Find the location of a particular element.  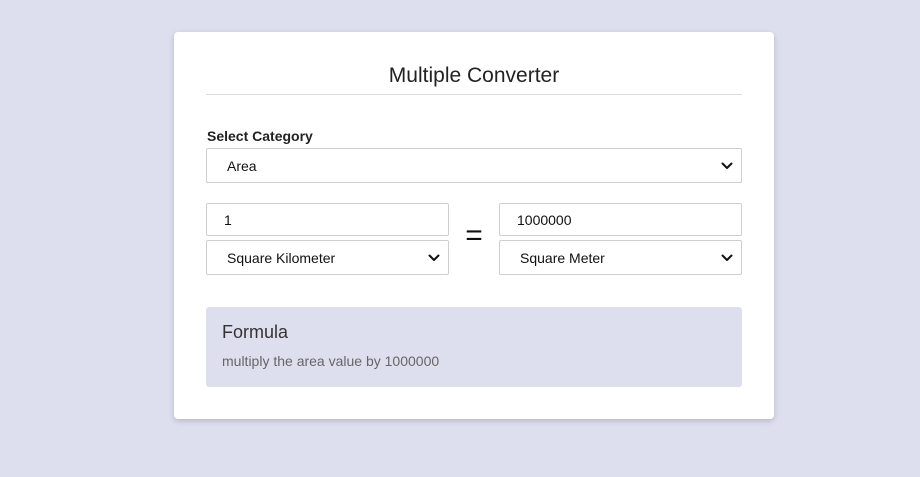

from-unit-select: Square Kilometer is located at coordinates (327, 257).